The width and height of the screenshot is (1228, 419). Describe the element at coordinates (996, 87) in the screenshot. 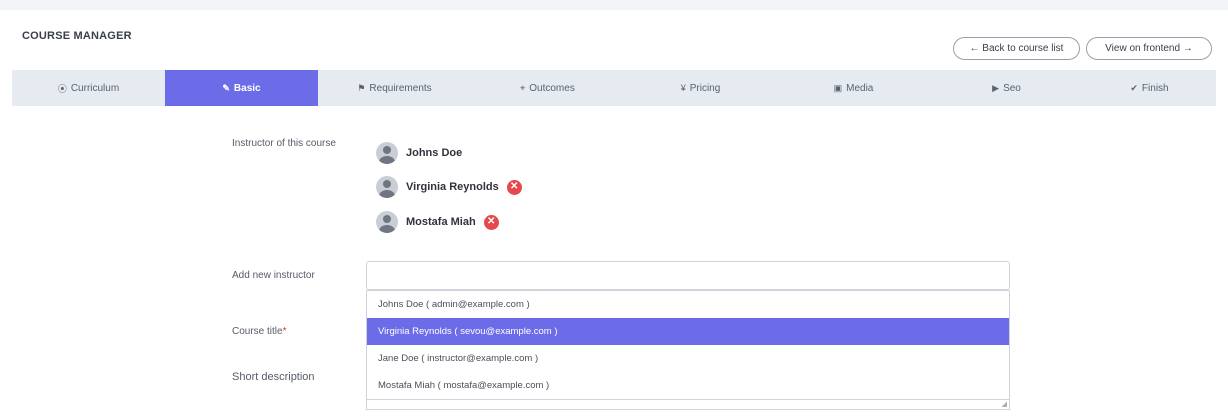

I see `tag-icon: ▶` at that location.